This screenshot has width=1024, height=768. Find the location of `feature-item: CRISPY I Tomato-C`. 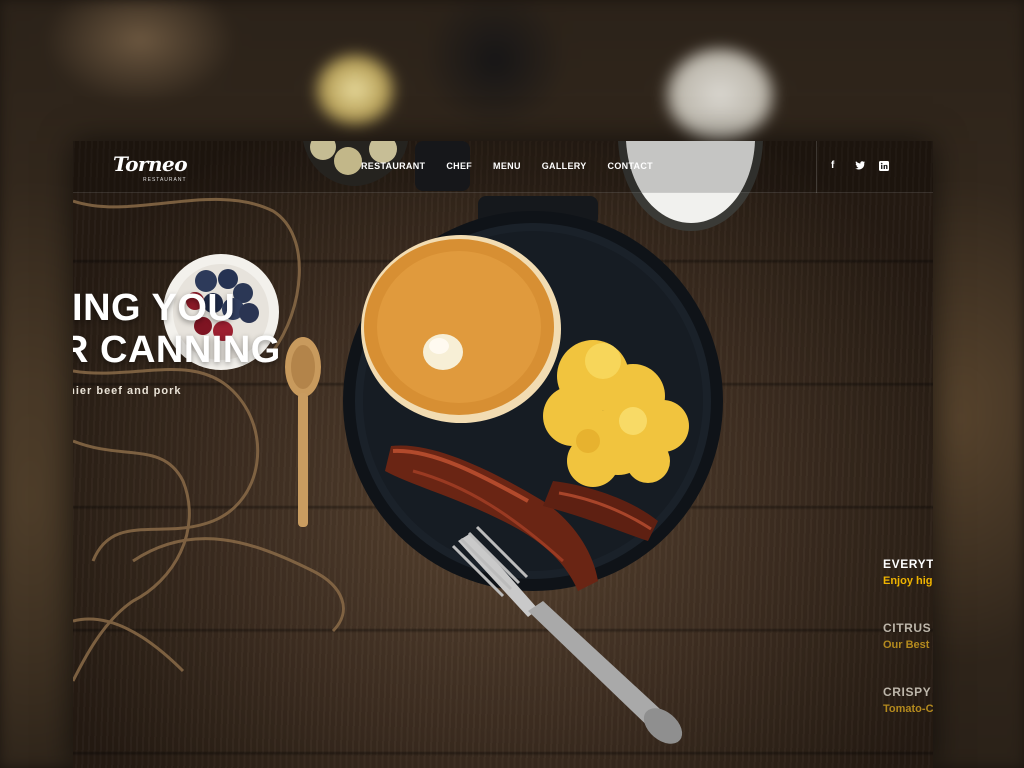

feature-item: CRISPY I Tomato-C is located at coordinates (908, 700).